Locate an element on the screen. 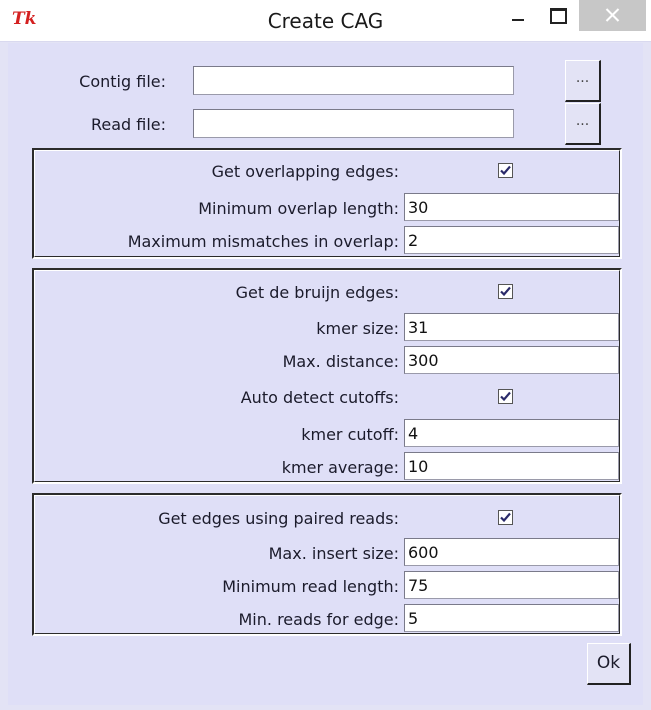  title-bar: Tk Create CAG is located at coordinates (325, 21).